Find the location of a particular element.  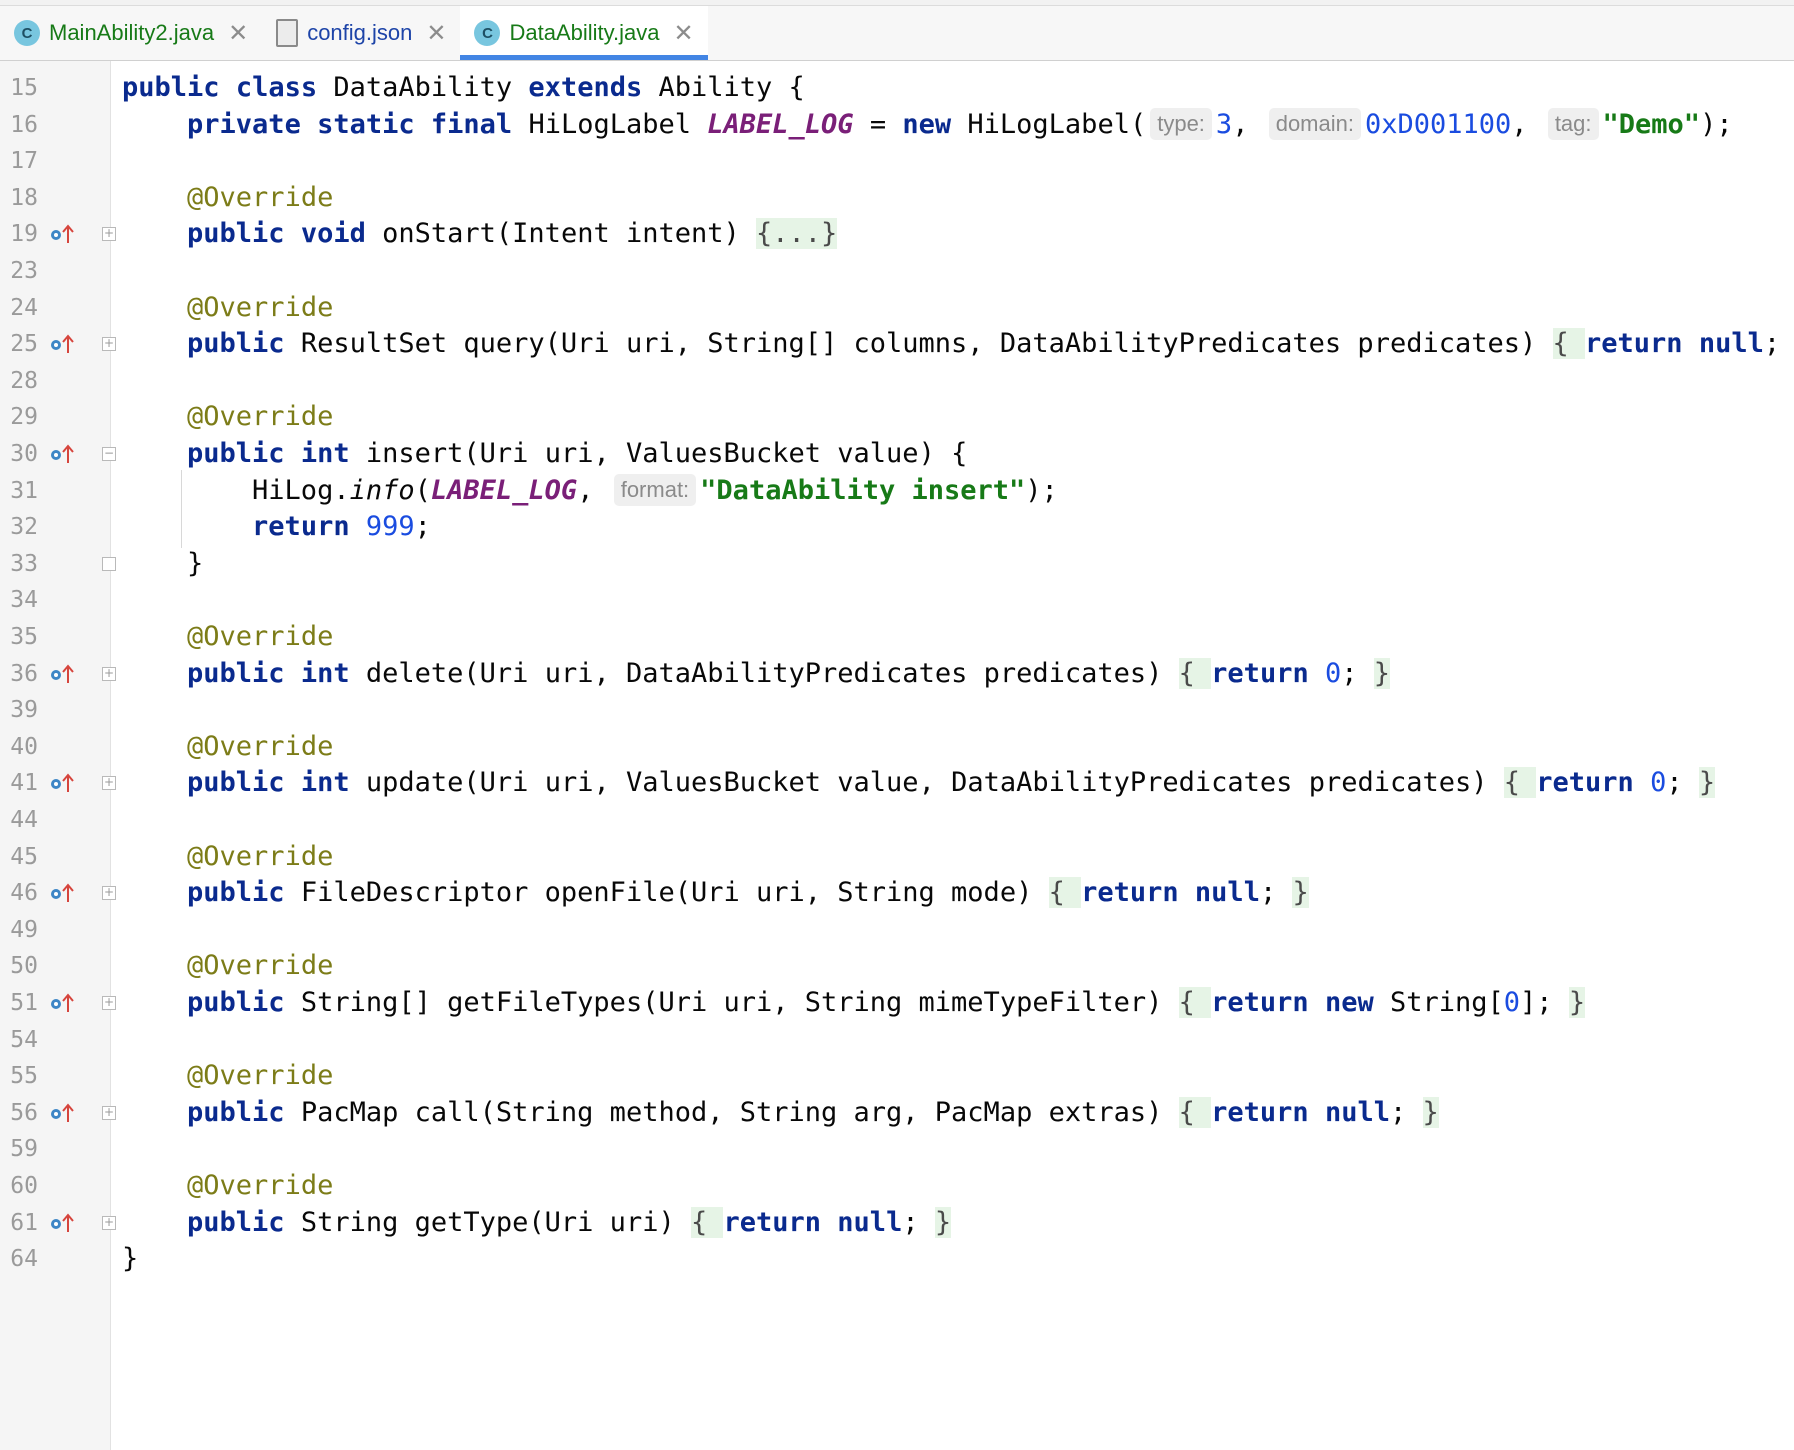

tab-dataability-java: C DataAbility.java ✕ is located at coordinates (584, 33).